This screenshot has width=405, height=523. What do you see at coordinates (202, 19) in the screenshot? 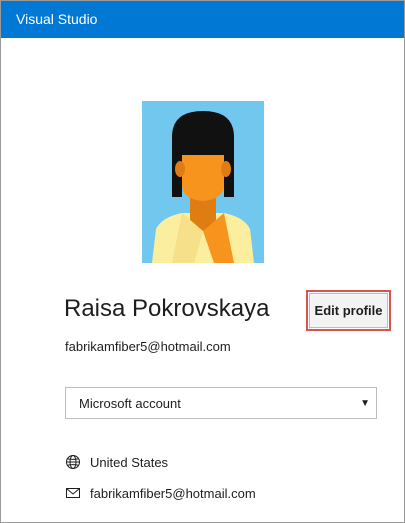
I see `title-bar: Visual Studio` at bounding box center [202, 19].